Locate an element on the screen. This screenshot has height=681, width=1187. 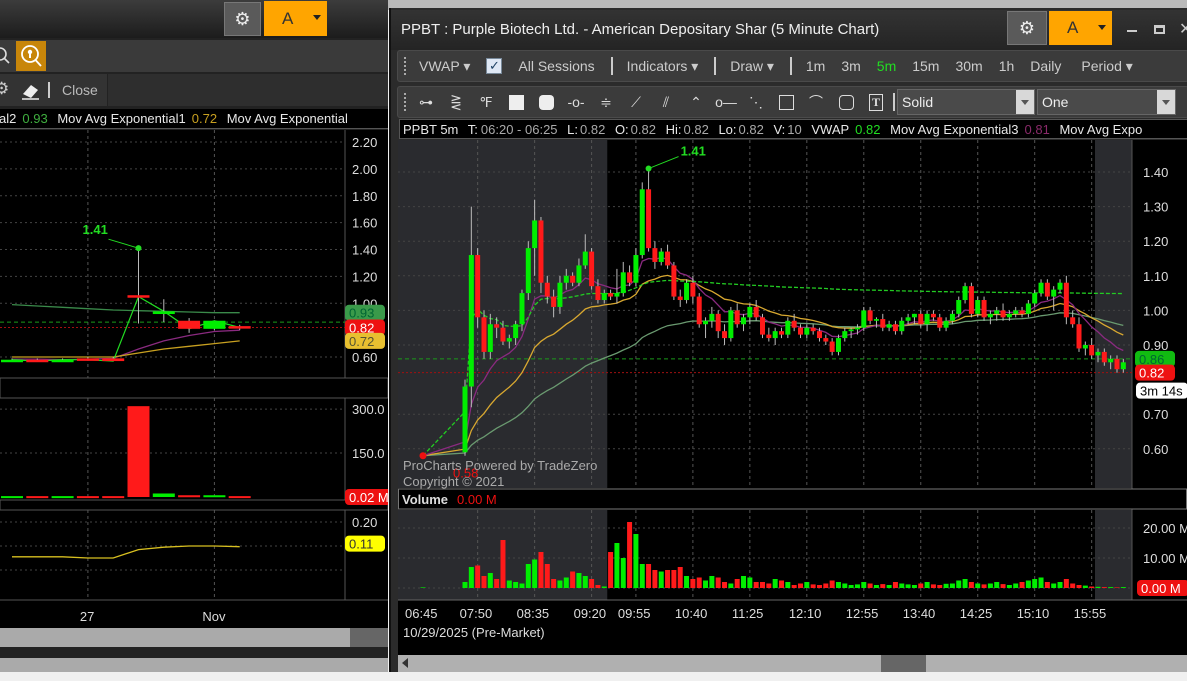
regression-icon: ⋱ is located at coordinates (756, 102).